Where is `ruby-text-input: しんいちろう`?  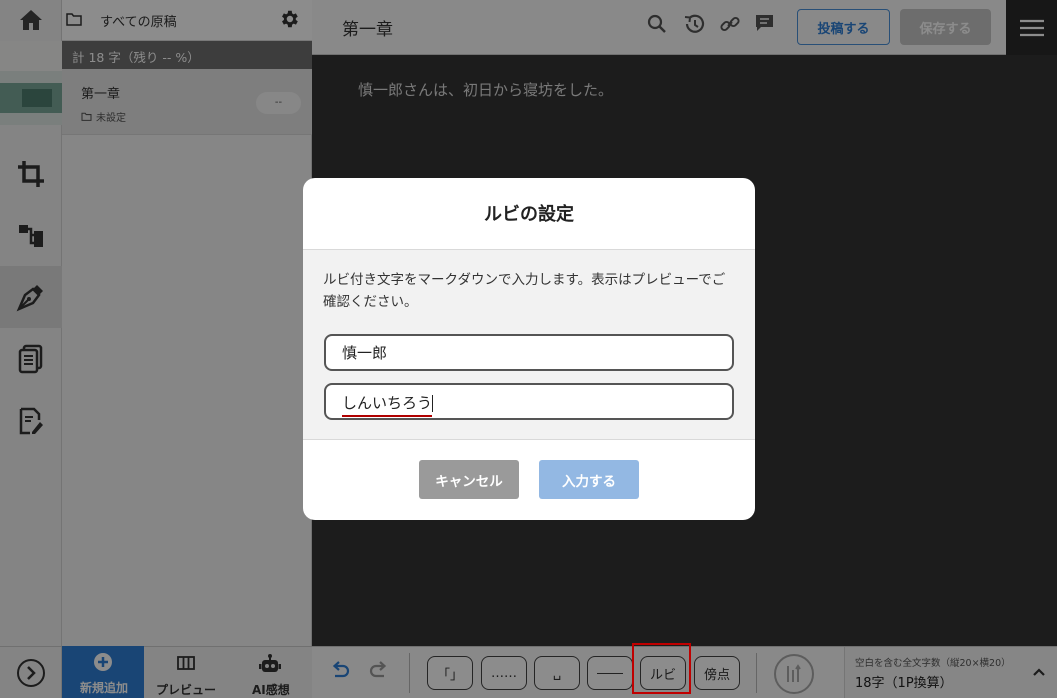
ruby-text-input: しんいちろう is located at coordinates (529, 401).